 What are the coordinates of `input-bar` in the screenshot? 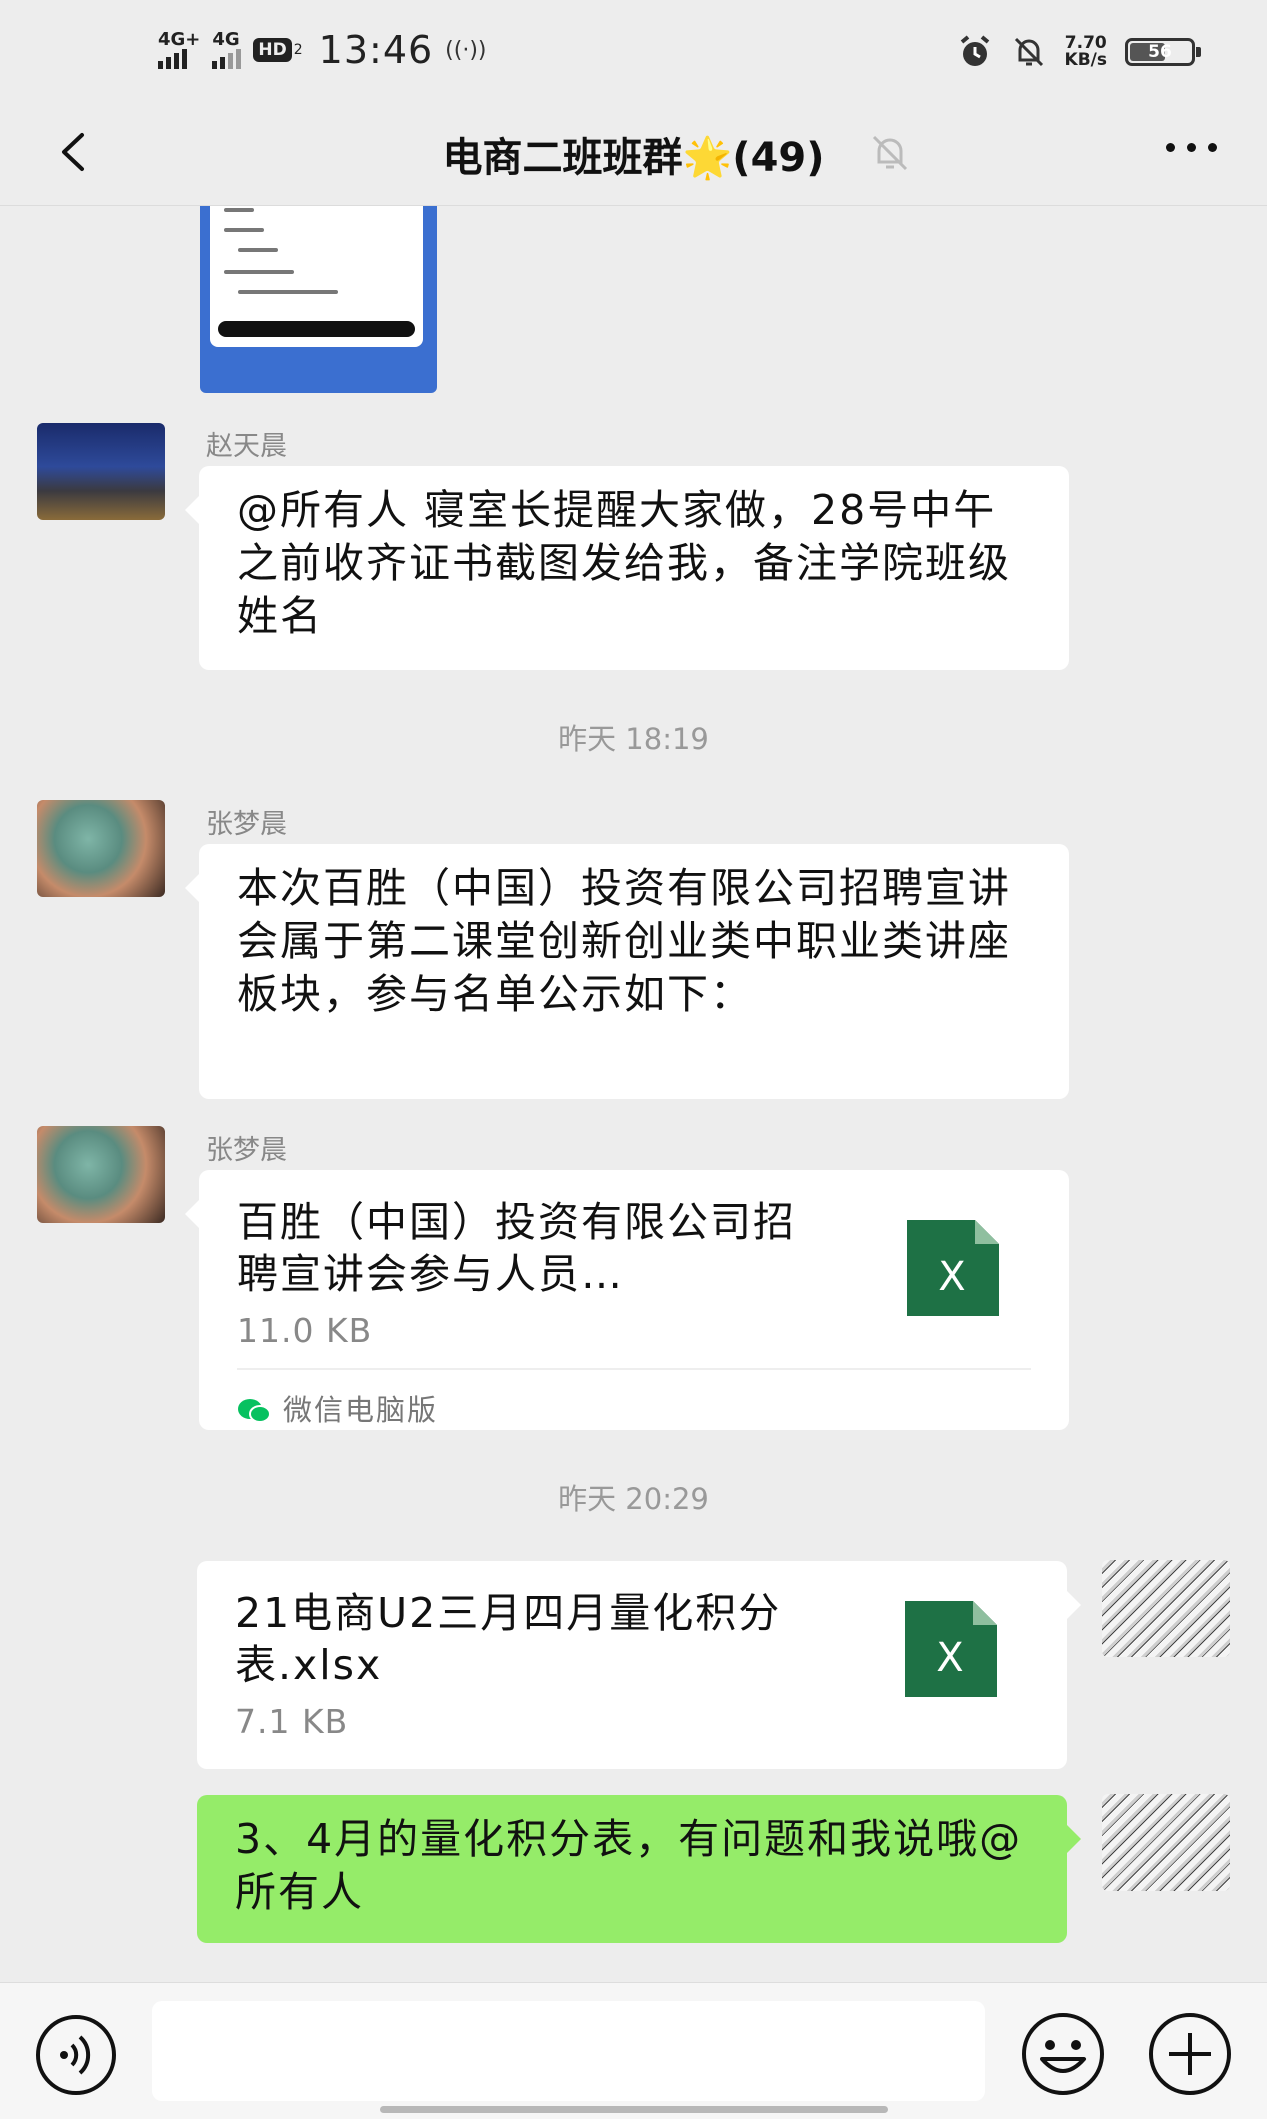 It's located at (633, 2050).